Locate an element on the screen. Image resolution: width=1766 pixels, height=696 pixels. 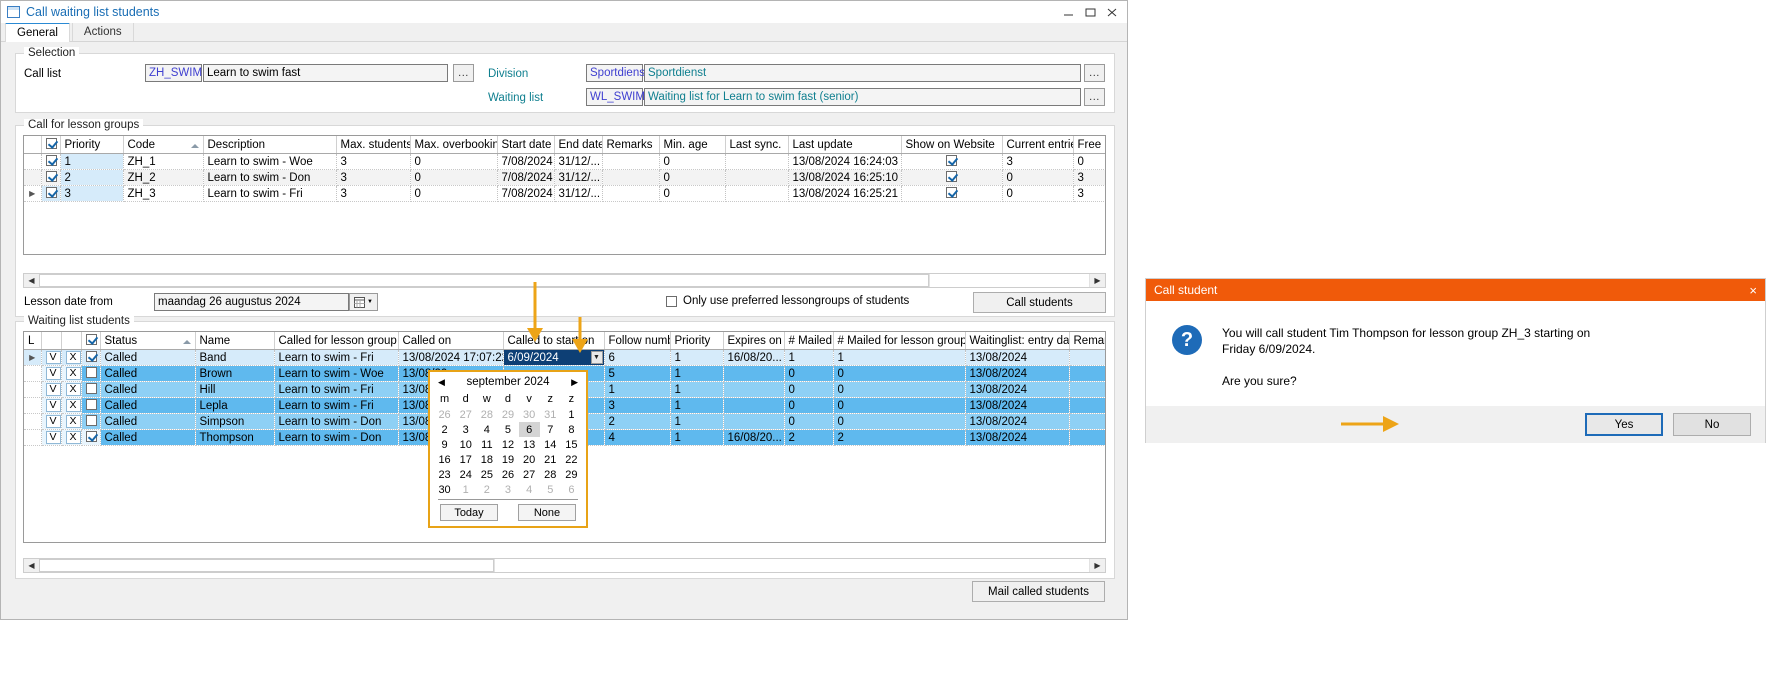
calendar-day: 17 is located at coordinates (465, 459).